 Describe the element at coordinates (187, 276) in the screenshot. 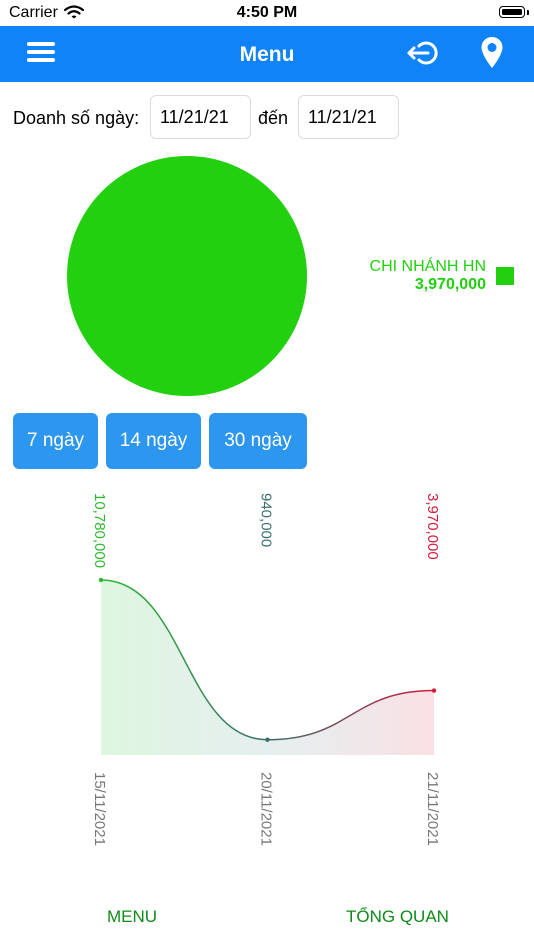

I see `pie-slice` at that location.